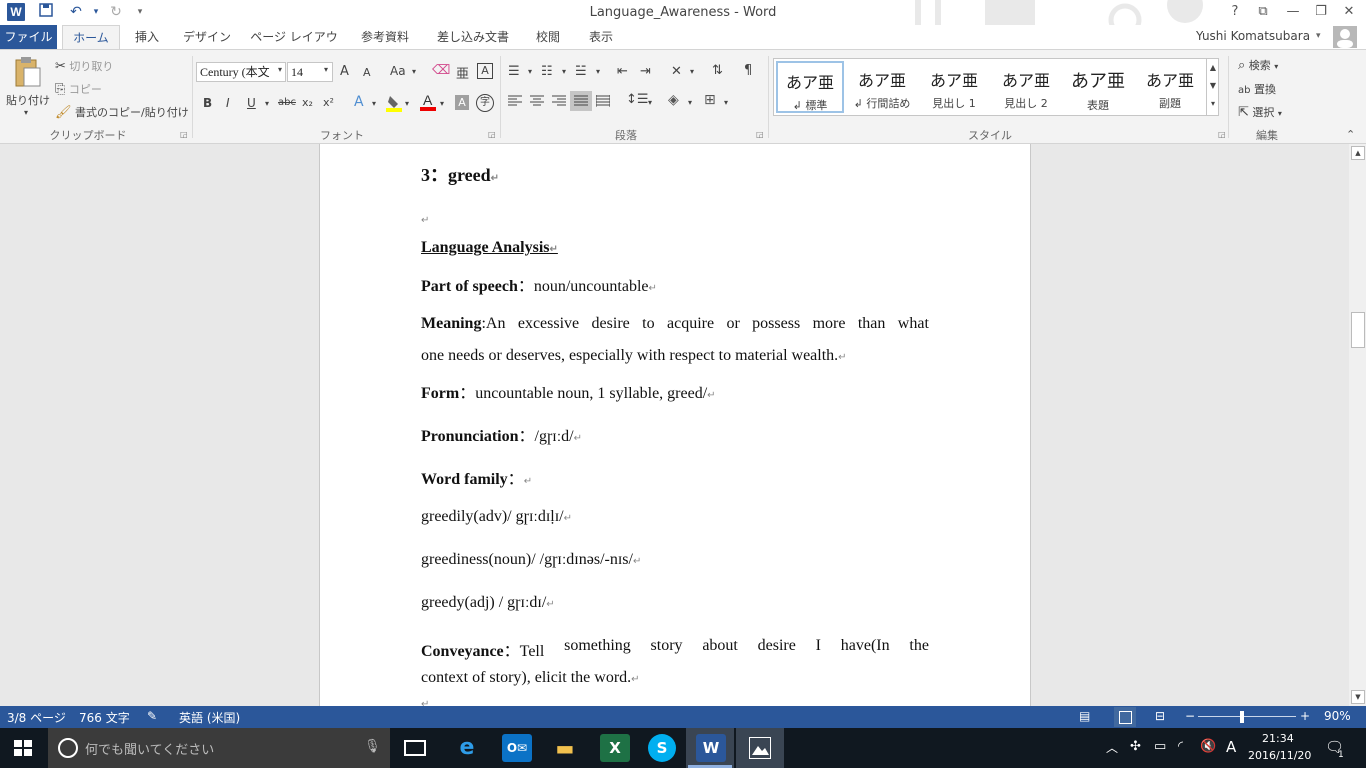 The image size is (1366, 768). What do you see at coordinates (565, 748) in the screenshot?
I see `explorer-icon: ▬` at bounding box center [565, 748].